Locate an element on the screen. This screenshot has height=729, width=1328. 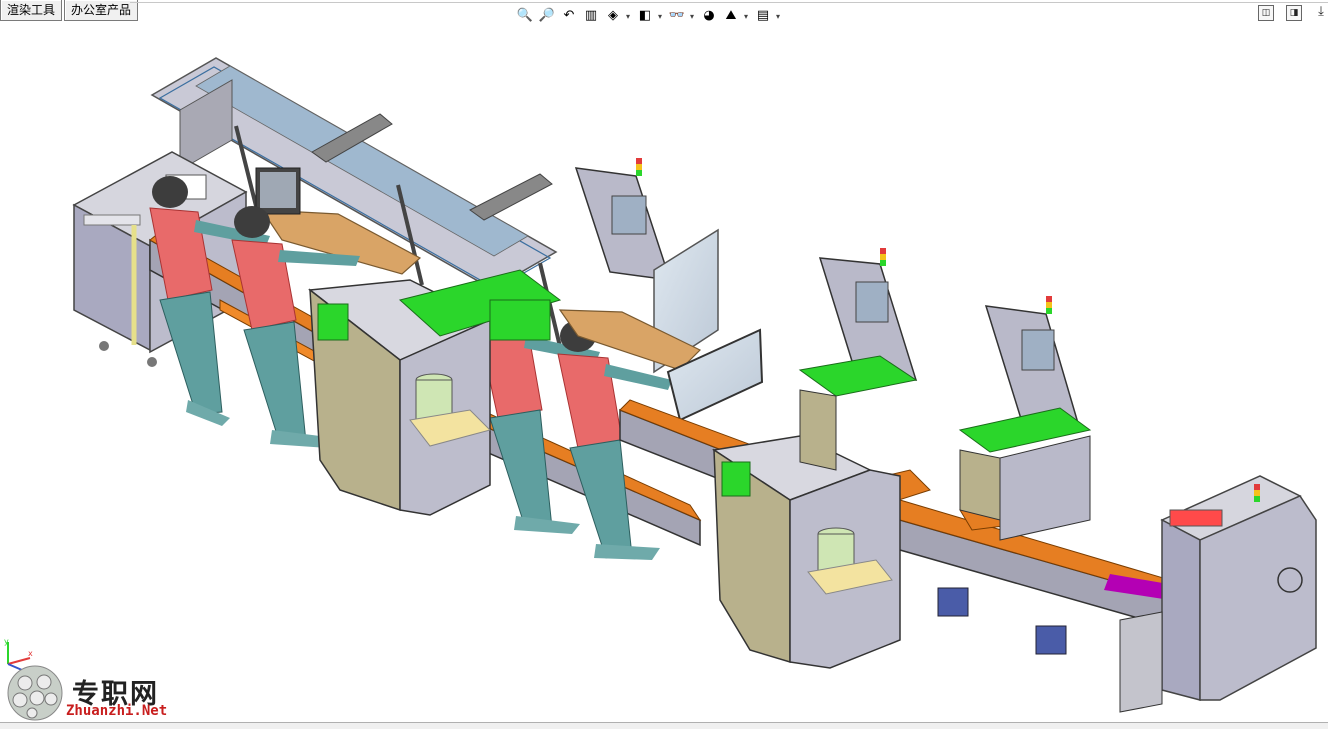
tab-render-tools: 渲染工具 is located at coordinates (31, 10).